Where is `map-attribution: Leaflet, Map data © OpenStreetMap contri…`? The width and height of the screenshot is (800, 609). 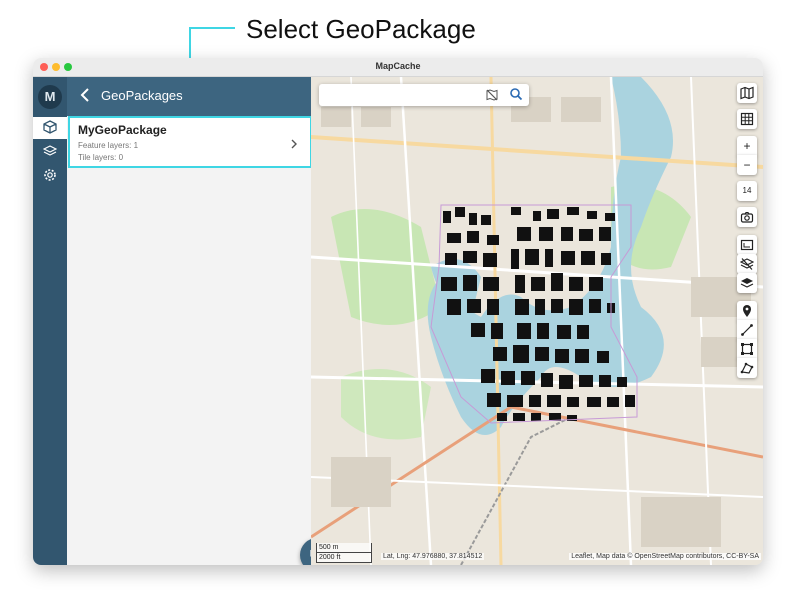
map-attribution: Leaflet, Map data © OpenStreetMap contri… is located at coordinates (665, 556).